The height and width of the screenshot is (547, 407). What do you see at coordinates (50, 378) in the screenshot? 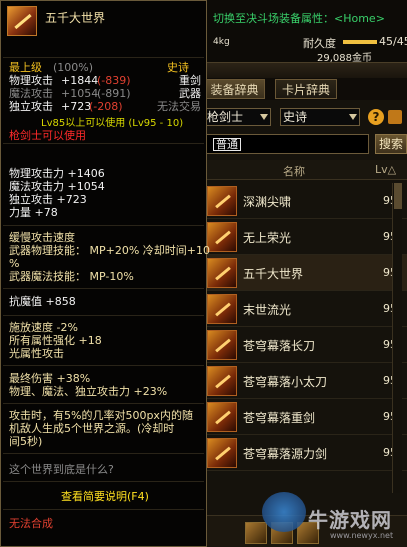
I see `final-damage: 最终伤害 +38%` at bounding box center [50, 378].